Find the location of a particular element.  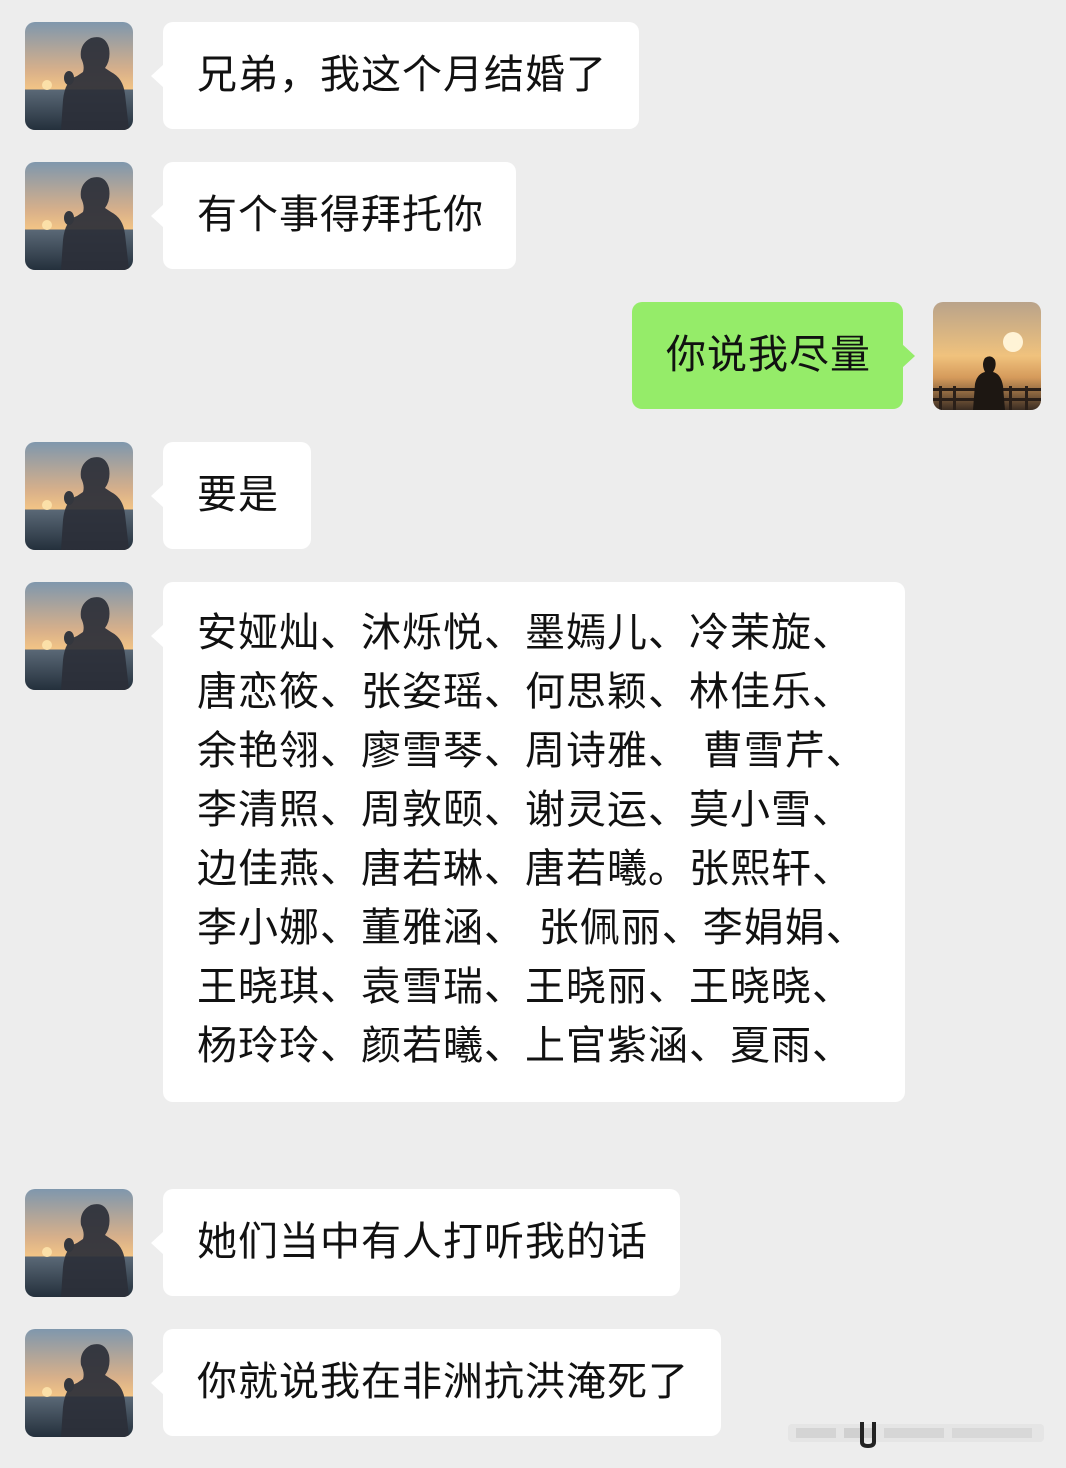

man-by-railing-sunset-avatar-icon is located at coordinates (987, 356).